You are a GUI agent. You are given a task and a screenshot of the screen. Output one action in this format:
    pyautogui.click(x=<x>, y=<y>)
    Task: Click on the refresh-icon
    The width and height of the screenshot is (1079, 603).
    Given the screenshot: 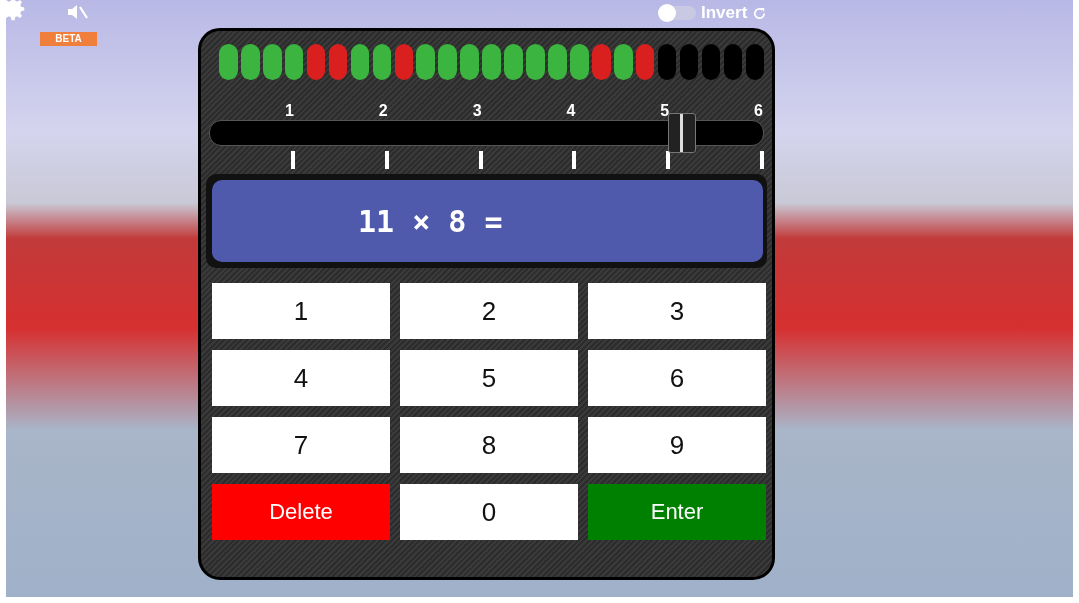 What is the action you would take?
    pyautogui.click(x=760, y=13)
    